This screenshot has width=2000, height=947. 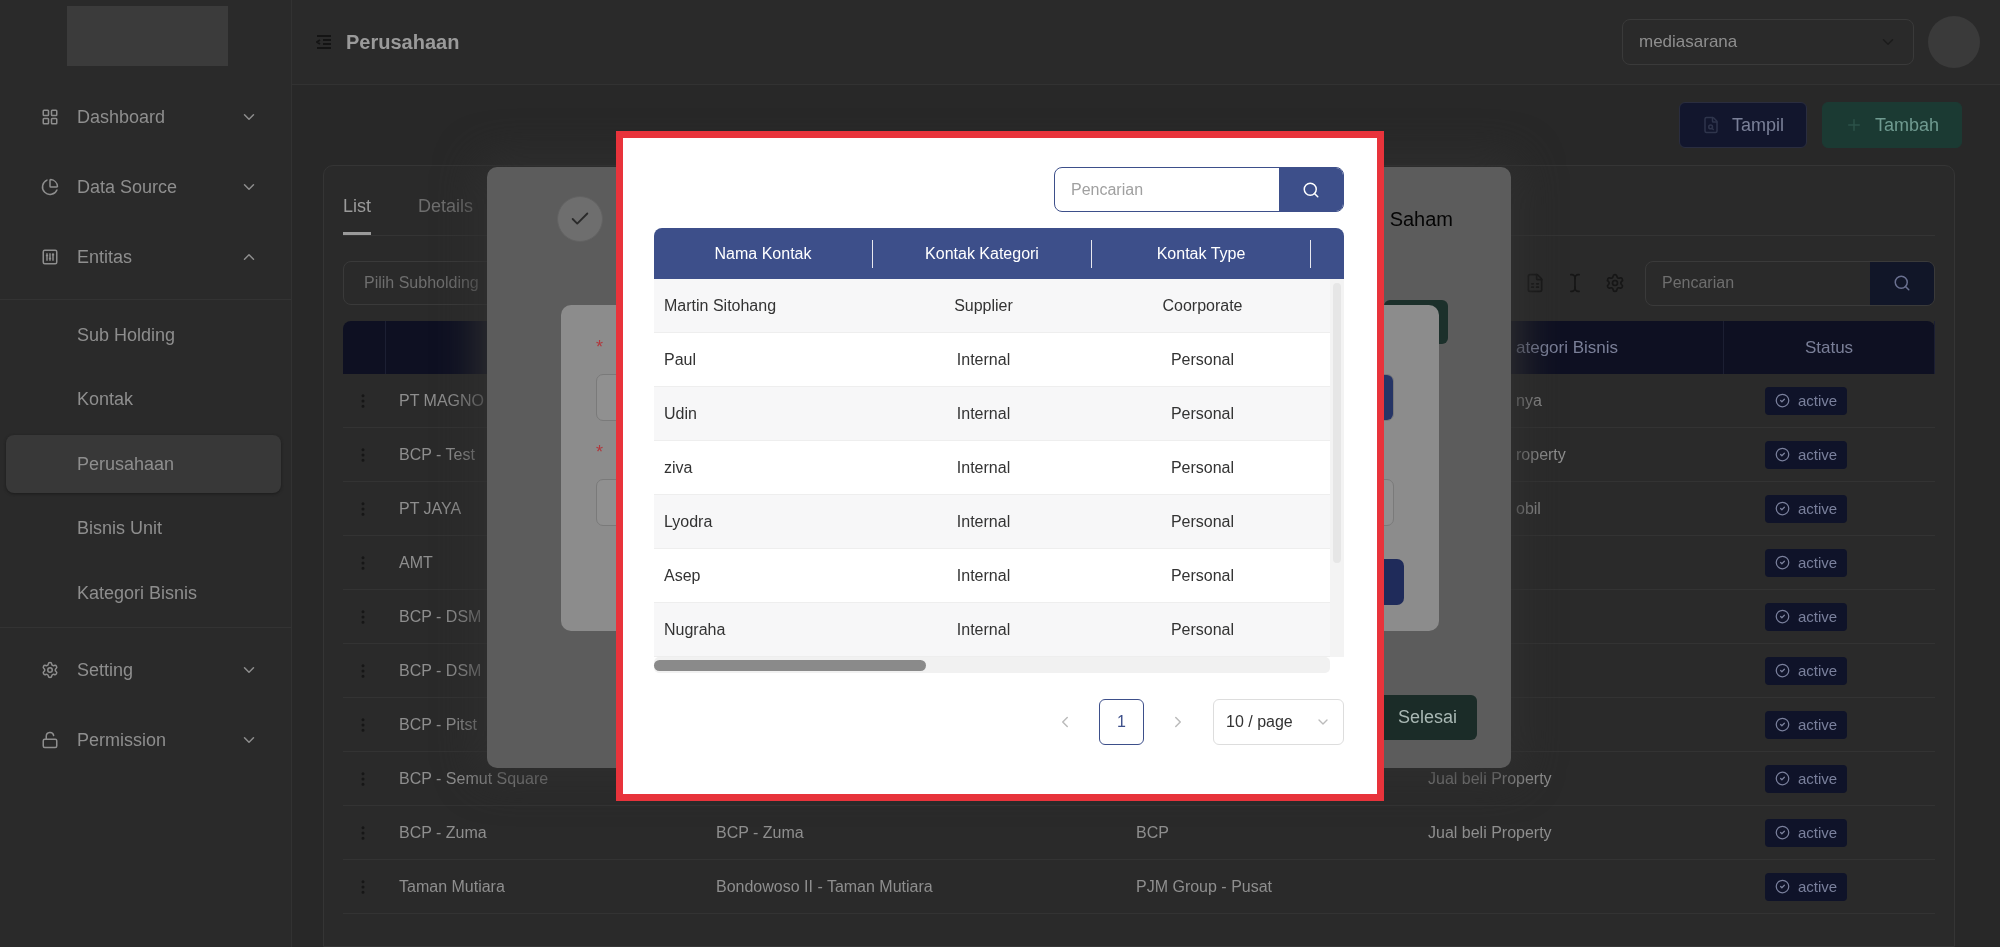 I want to click on page-title: Perusahaan, so click(x=403, y=42).